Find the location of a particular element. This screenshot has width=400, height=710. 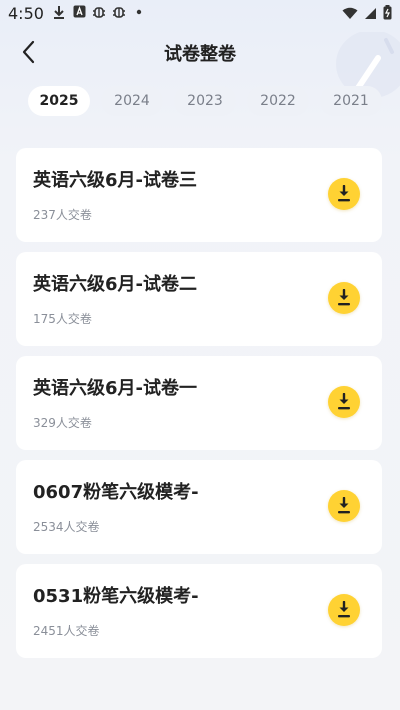

paper-submission-count: 329人交卷 is located at coordinates (62, 423).